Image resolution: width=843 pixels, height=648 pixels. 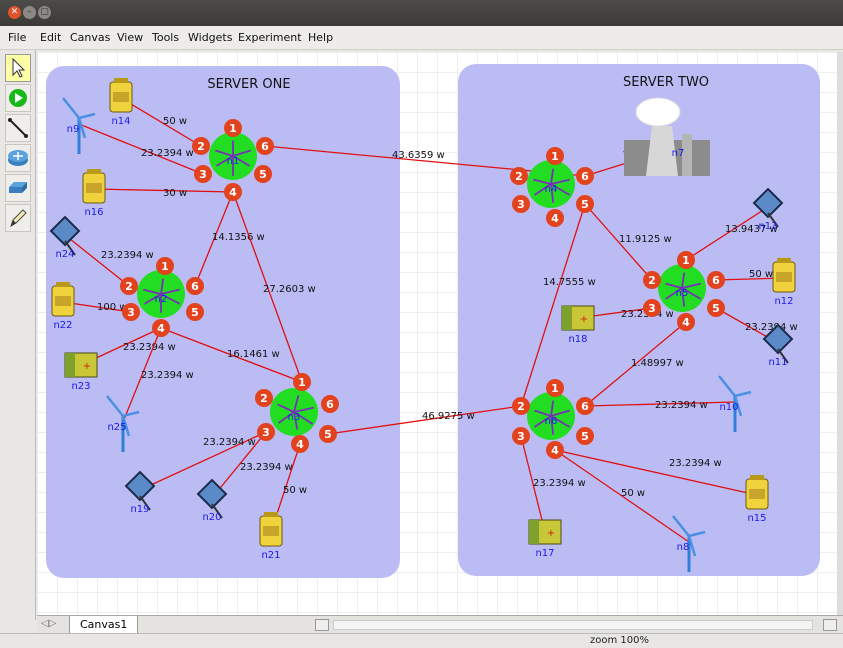 I want to click on scroll-right-button, so click(x=830, y=625).